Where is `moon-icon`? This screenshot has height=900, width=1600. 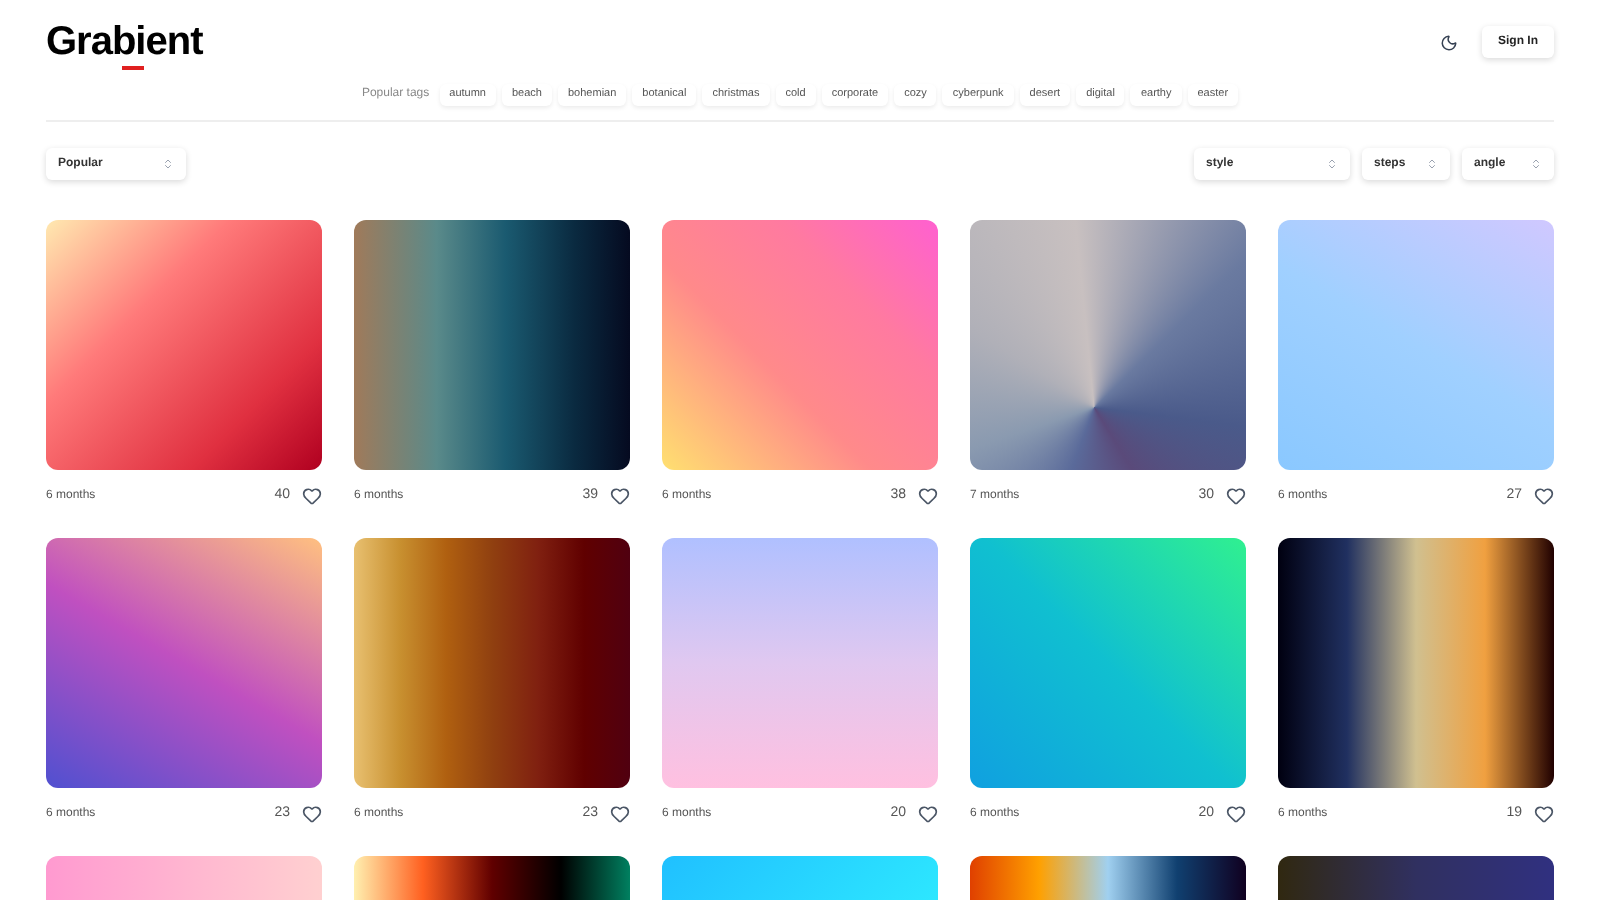
moon-icon is located at coordinates (1449, 42).